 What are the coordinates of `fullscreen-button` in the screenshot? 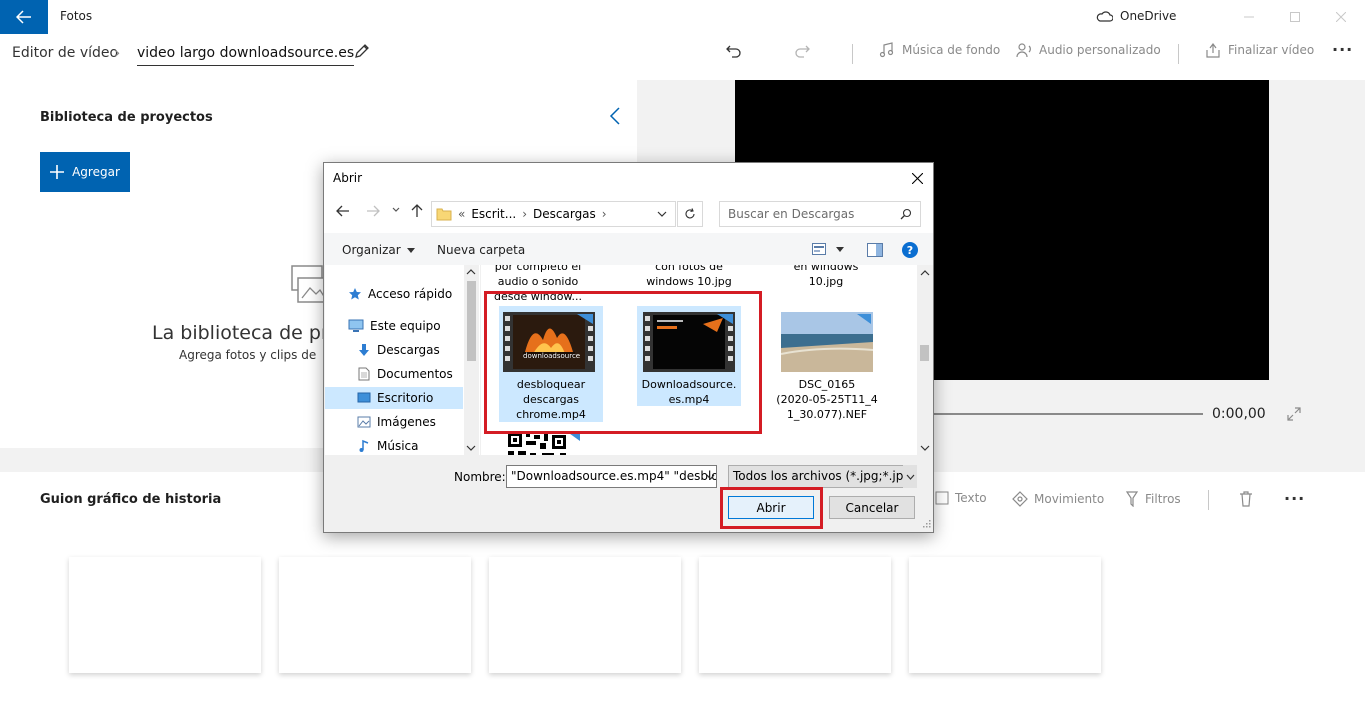 It's located at (1294, 414).